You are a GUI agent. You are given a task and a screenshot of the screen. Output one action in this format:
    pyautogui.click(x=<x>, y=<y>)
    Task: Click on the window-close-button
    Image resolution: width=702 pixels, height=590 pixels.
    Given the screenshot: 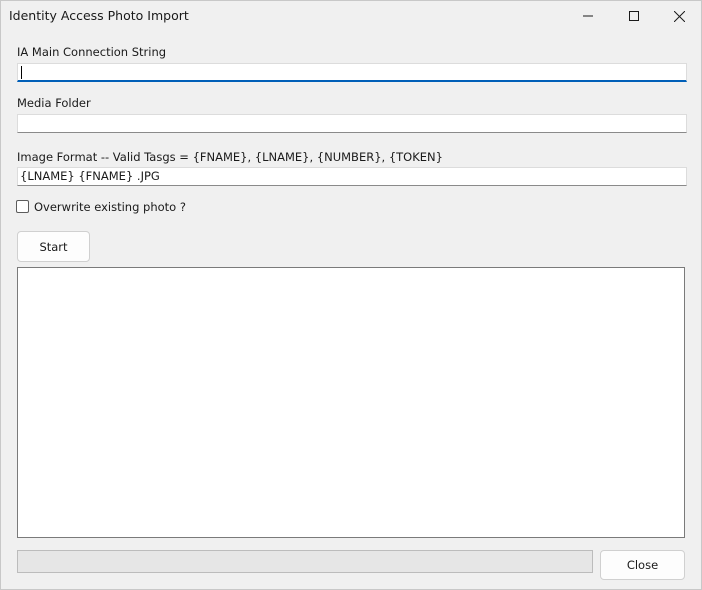 What is the action you would take?
    pyautogui.click(x=679, y=16)
    